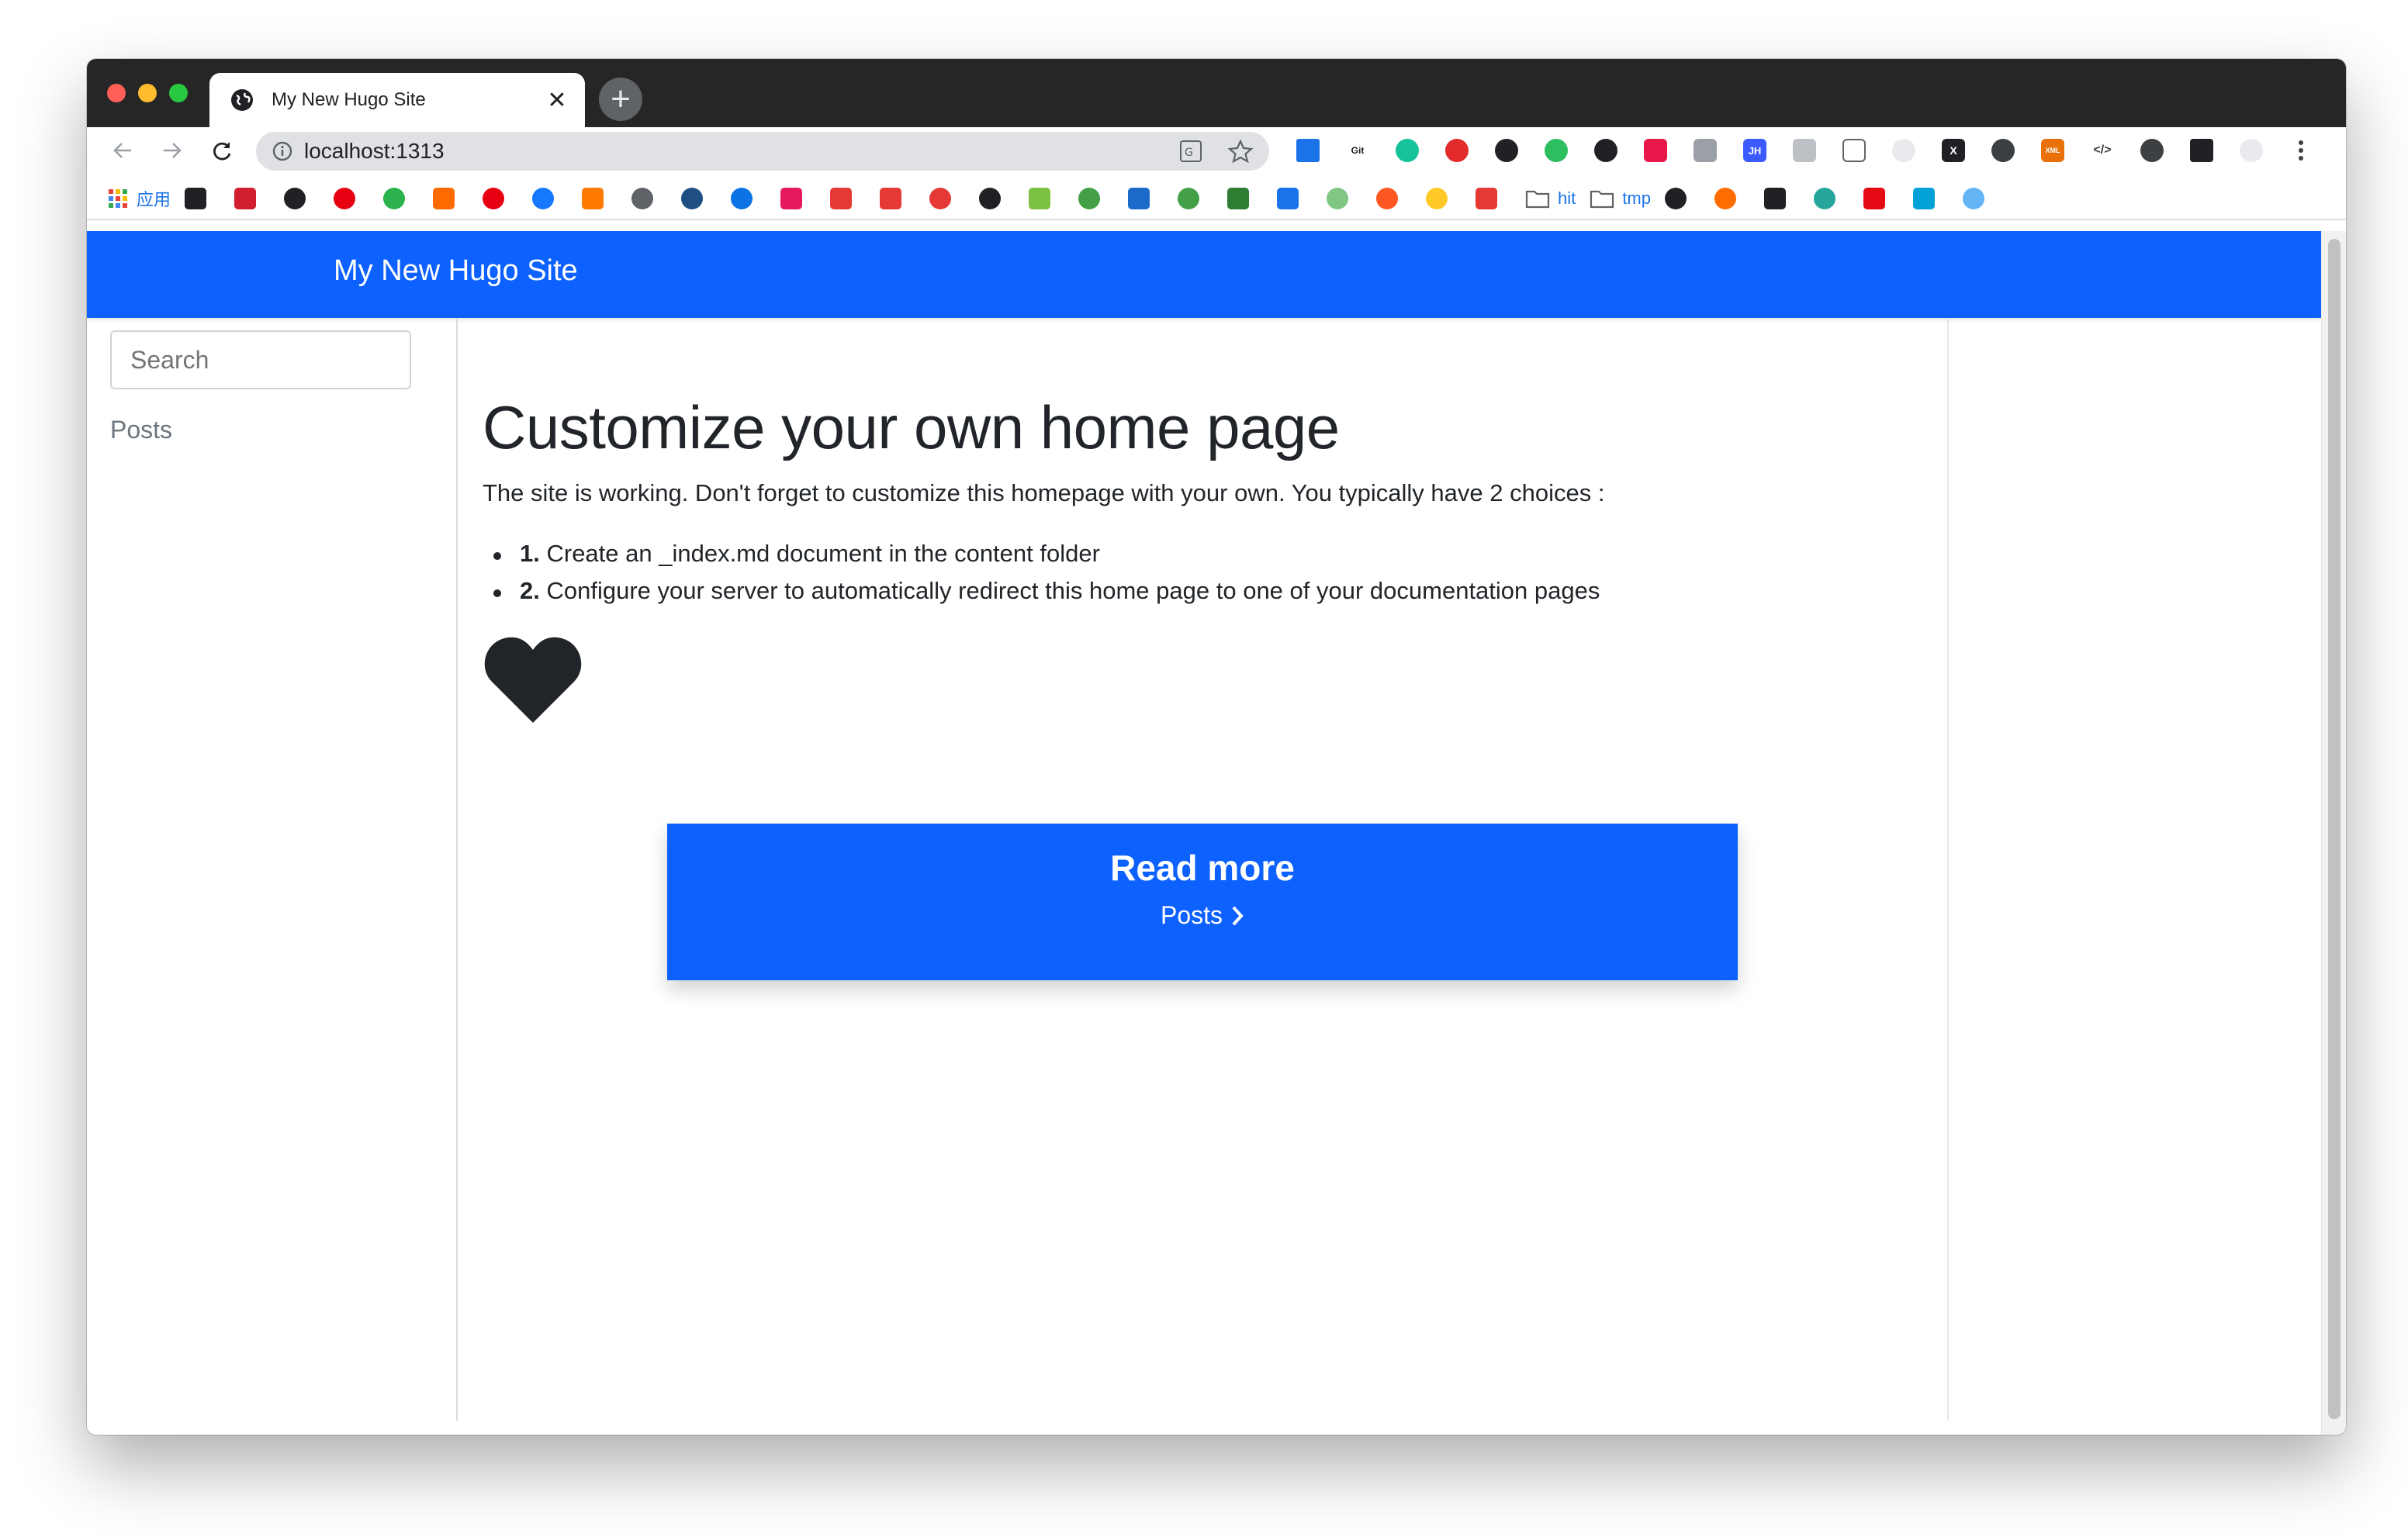 The image size is (2408, 1534). I want to click on address-bar: localhost:1313 G, so click(762, 151).